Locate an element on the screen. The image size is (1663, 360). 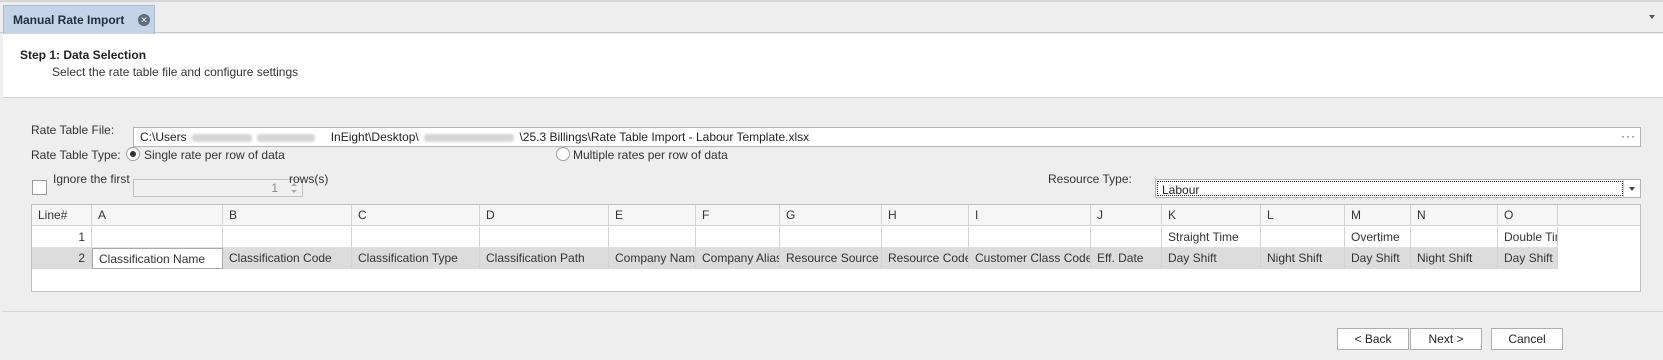
radio-single-rate is located at coordinates (133, 154).